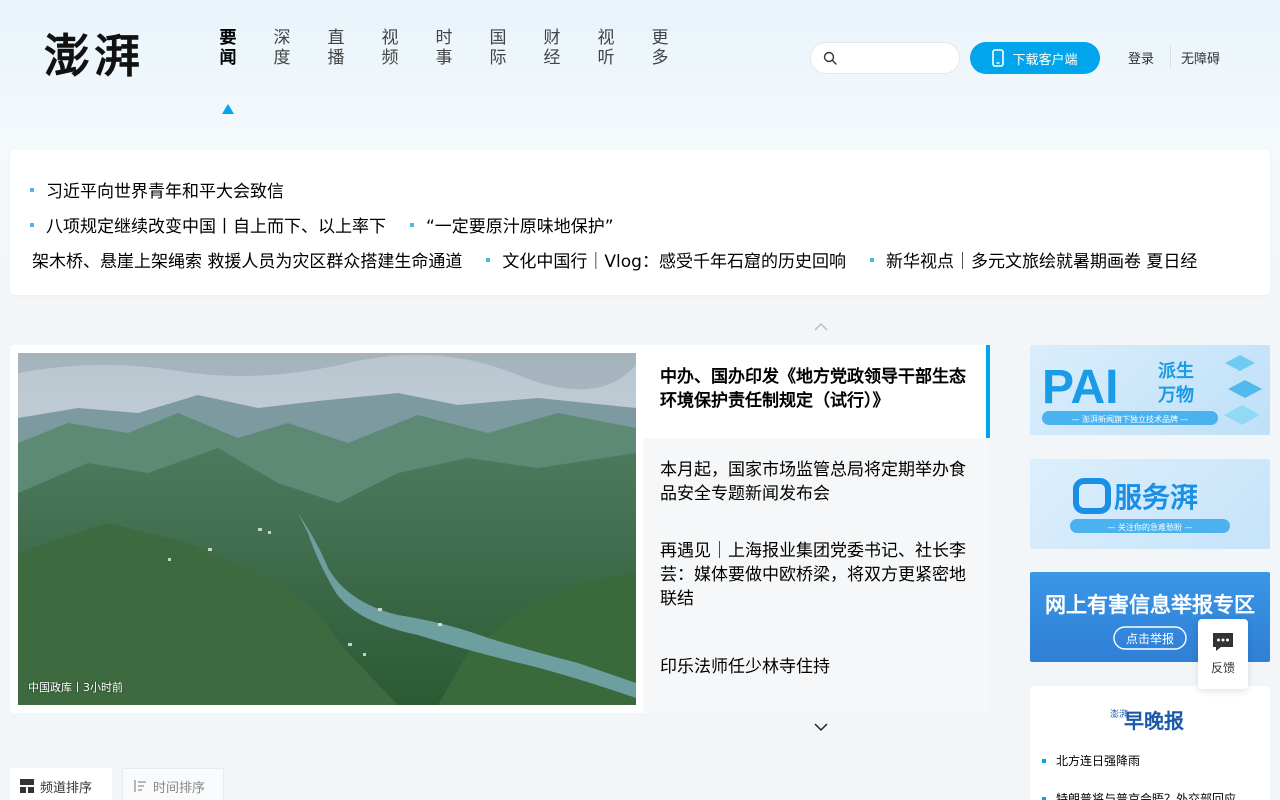 The height and width of the screenshot is (800, 1280). Describe the element at coordinates (1045, 60) in the screenshot. I see `download-label: 下载客户端` at that location.